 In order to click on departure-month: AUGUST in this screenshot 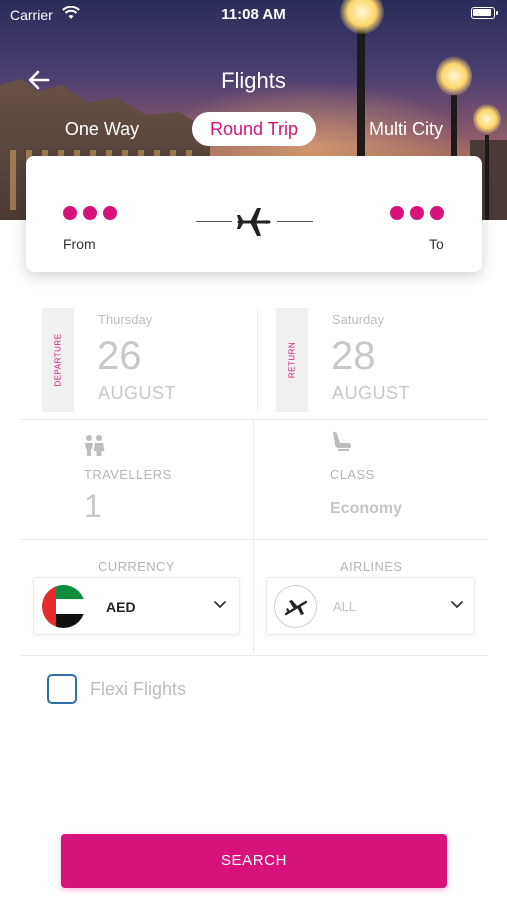, I will do `click(137, 393)`.